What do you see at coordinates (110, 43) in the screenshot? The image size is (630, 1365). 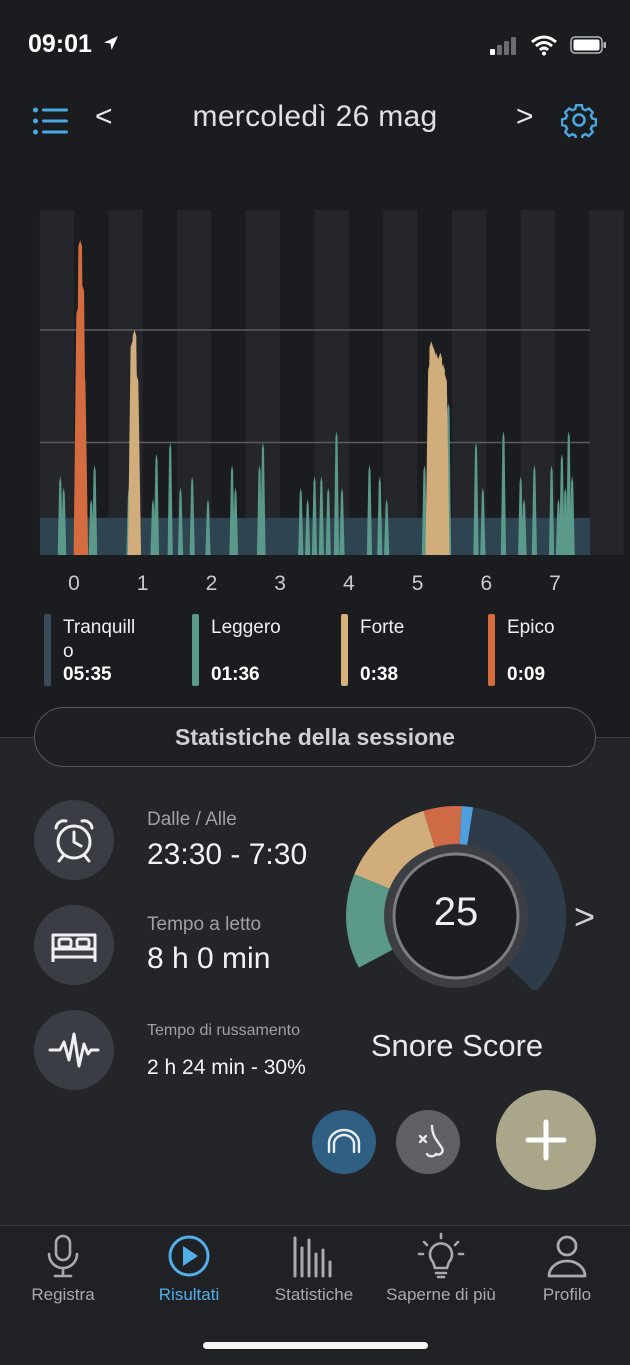 I see `location-arrow-icon` at bounding box center [110, 43].